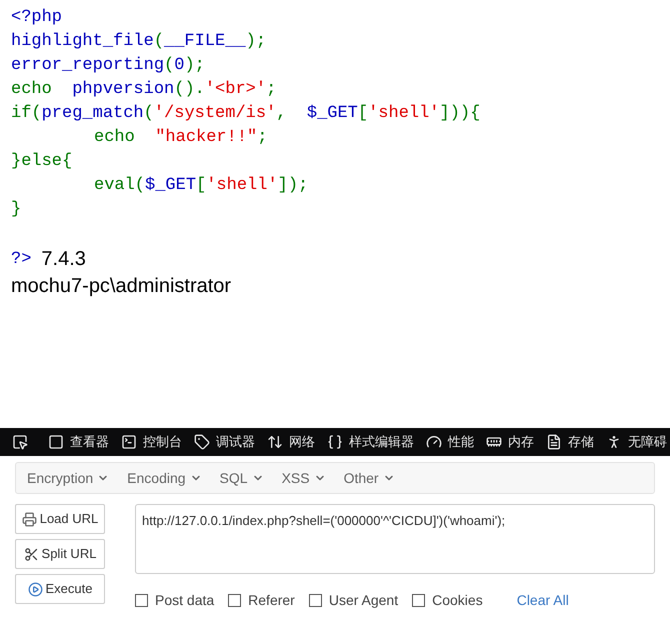  Describe the element at coordinates (174, 600) in the screenshot. I see `option-checkbox: Post data` at that location.